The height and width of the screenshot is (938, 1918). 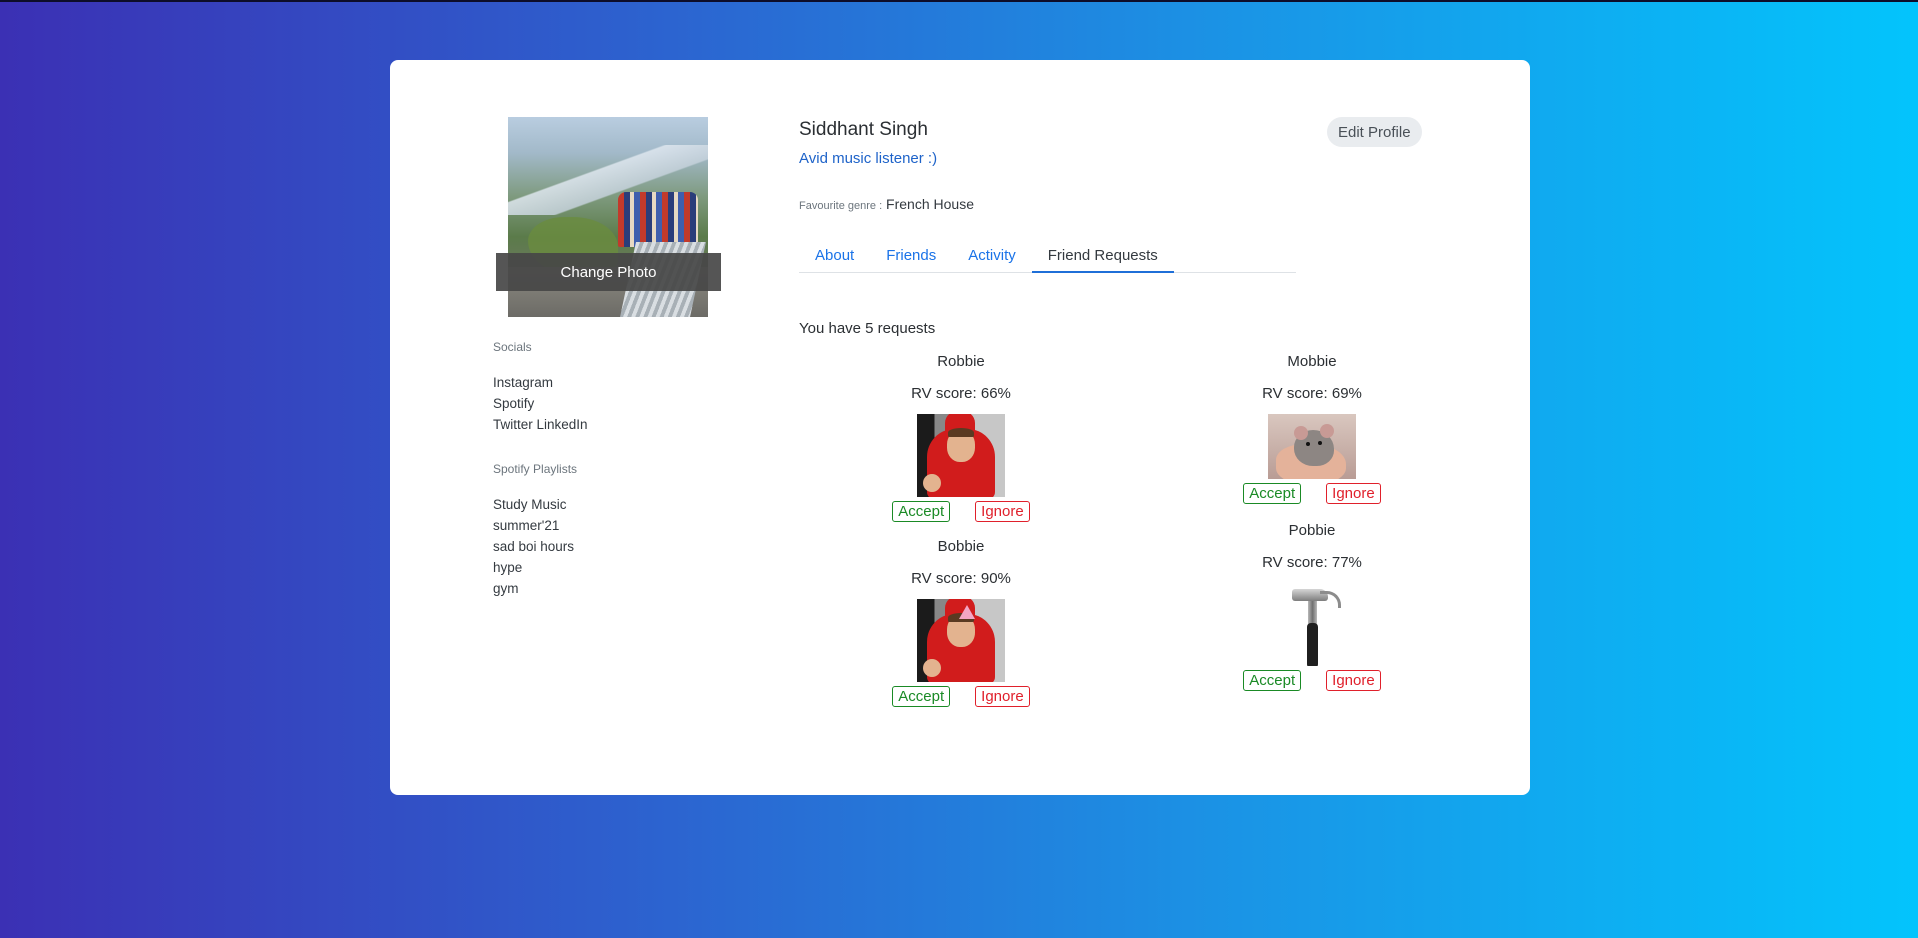 What do you see at coordinates (1102, 256) in the screenshot?
I see `tab-friend-requests: Friend Requests` at bounding box center [1102, 256].